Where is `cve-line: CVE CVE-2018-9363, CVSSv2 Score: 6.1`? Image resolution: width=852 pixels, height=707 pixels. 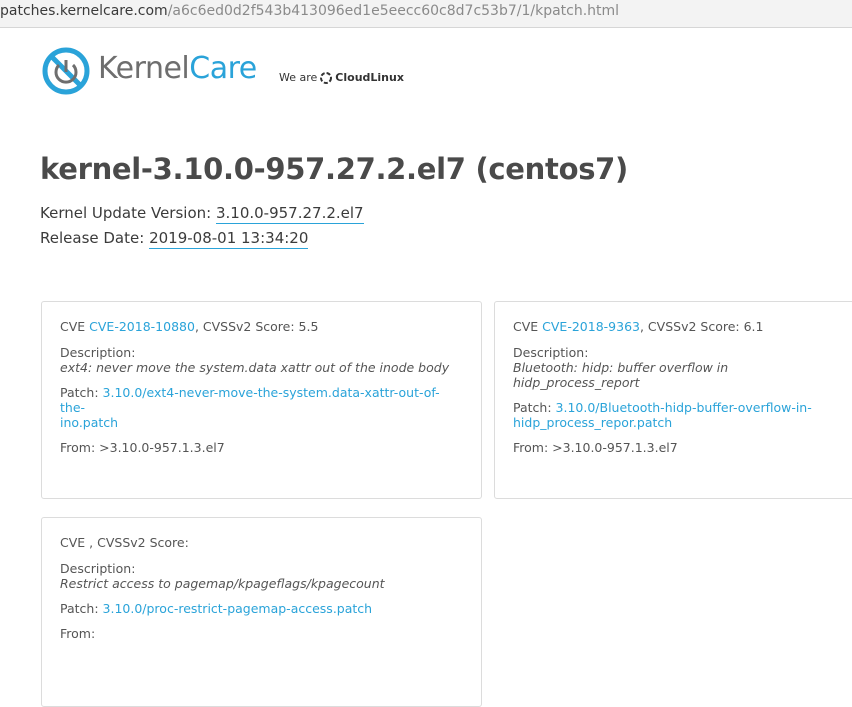 cve-line: CVE CVE-2018-9363, CVSSv2 Score: 6.1 is located at coordinates (638, 326).